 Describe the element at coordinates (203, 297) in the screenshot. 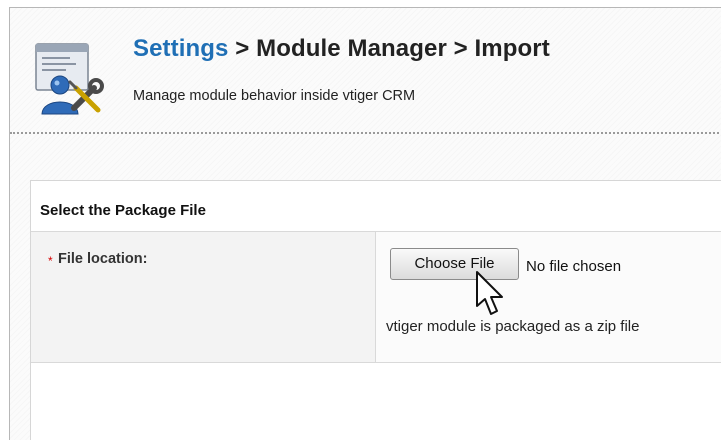

I see `file-location-label-cell: * File location:` at that location.